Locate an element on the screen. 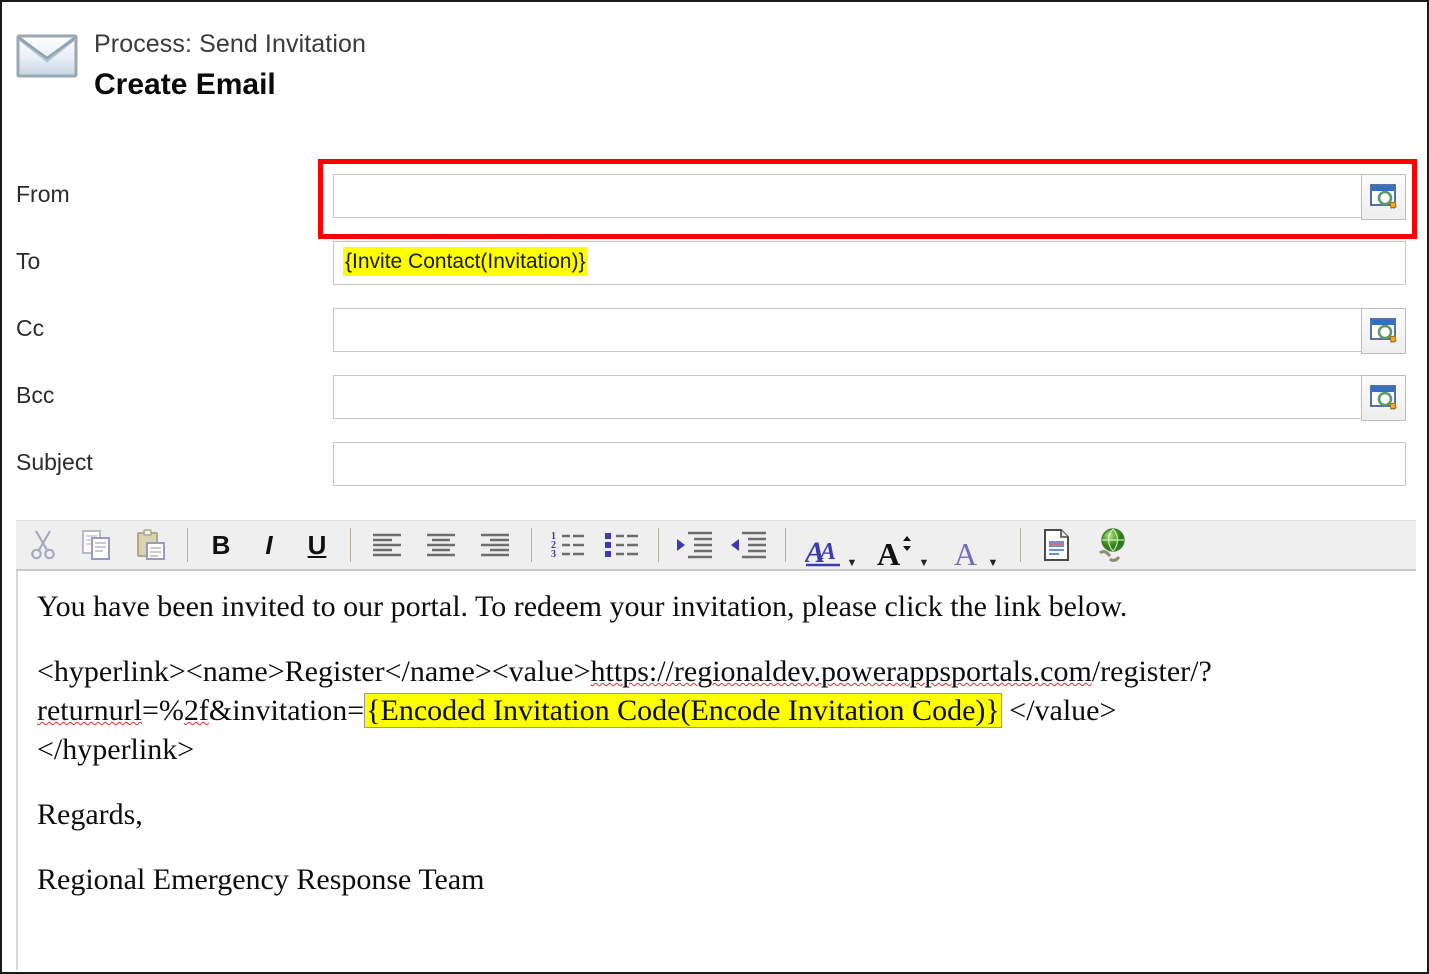 The height and width of the screenshot is (974, 1429). cc-field is located at coordinates (869, 331).